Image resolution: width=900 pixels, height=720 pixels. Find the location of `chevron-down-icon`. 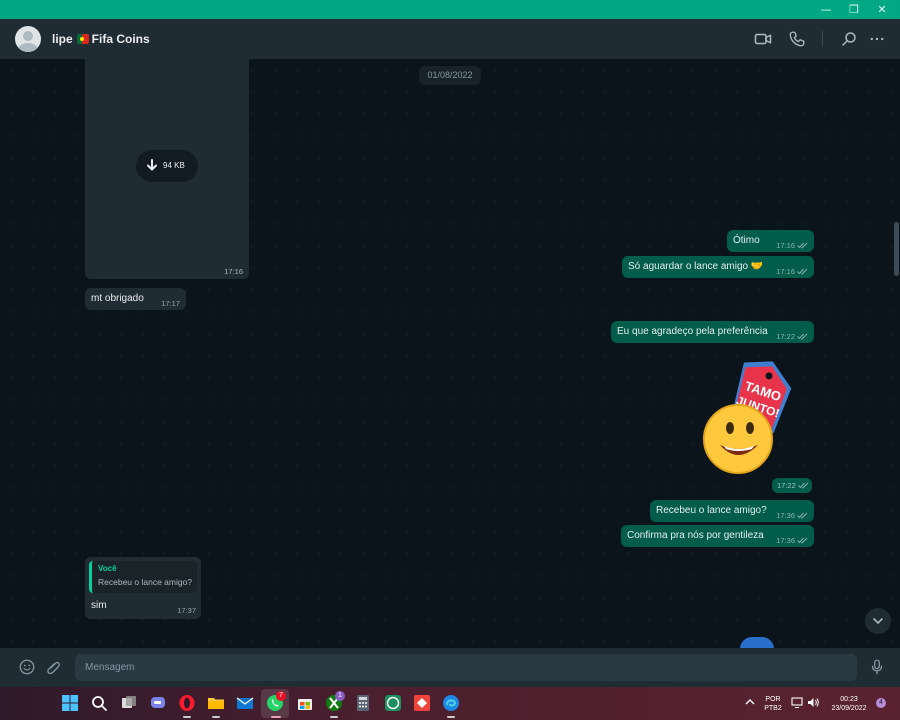

chevron-down-icon is located at coordinates (878, 621).